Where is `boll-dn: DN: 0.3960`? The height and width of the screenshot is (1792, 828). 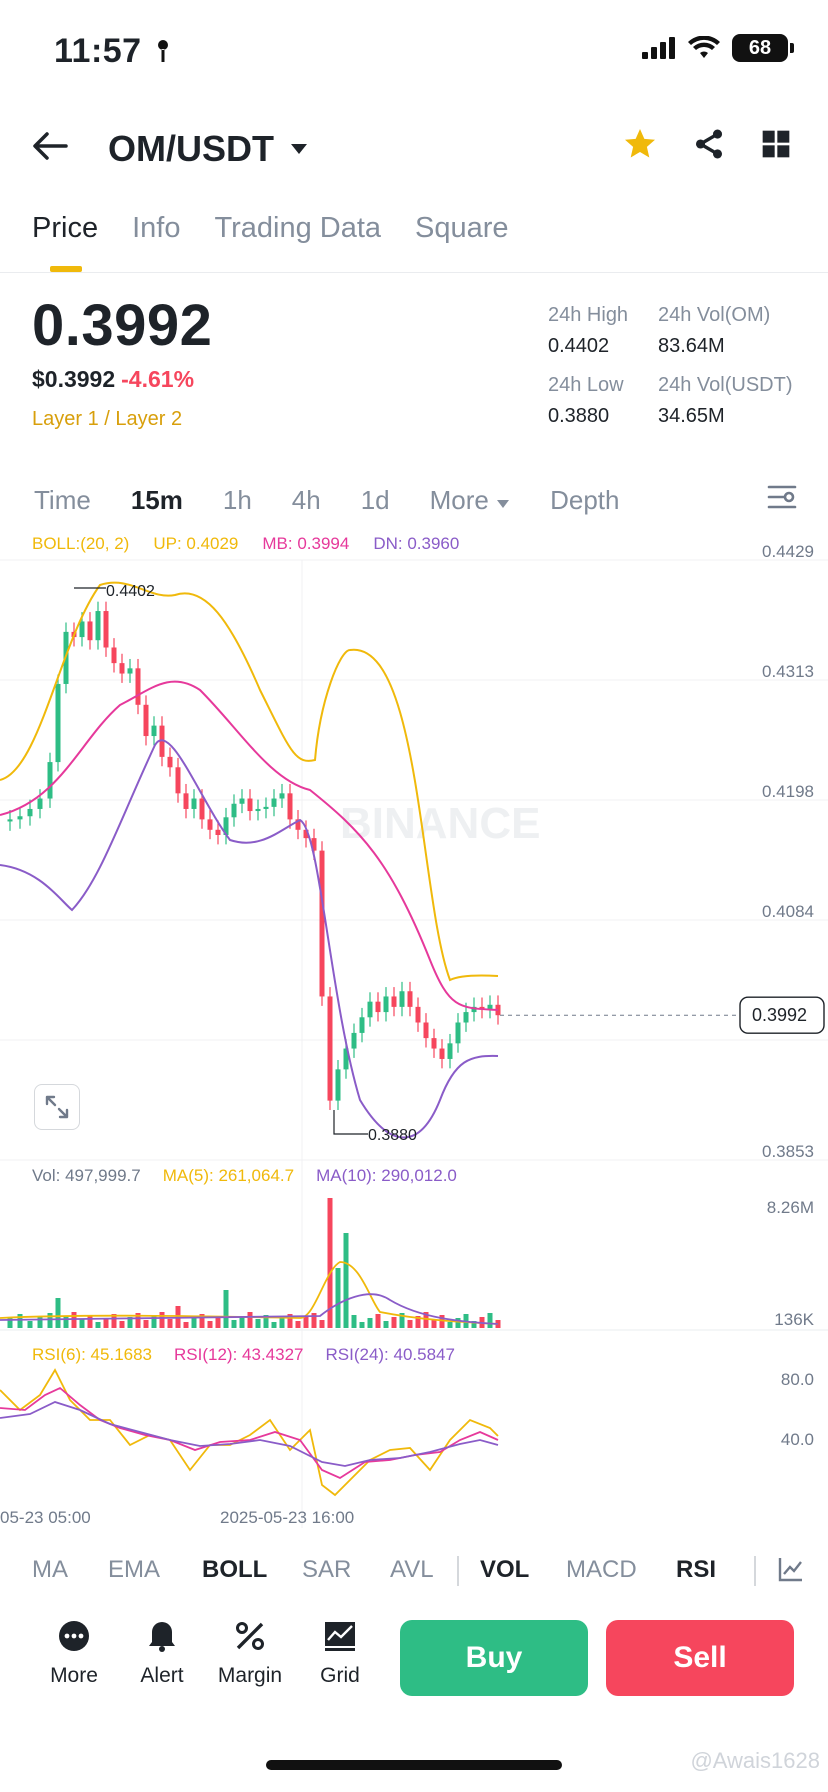 boll-dn: DN: 0.3960 is located at coordinates (416, 543).